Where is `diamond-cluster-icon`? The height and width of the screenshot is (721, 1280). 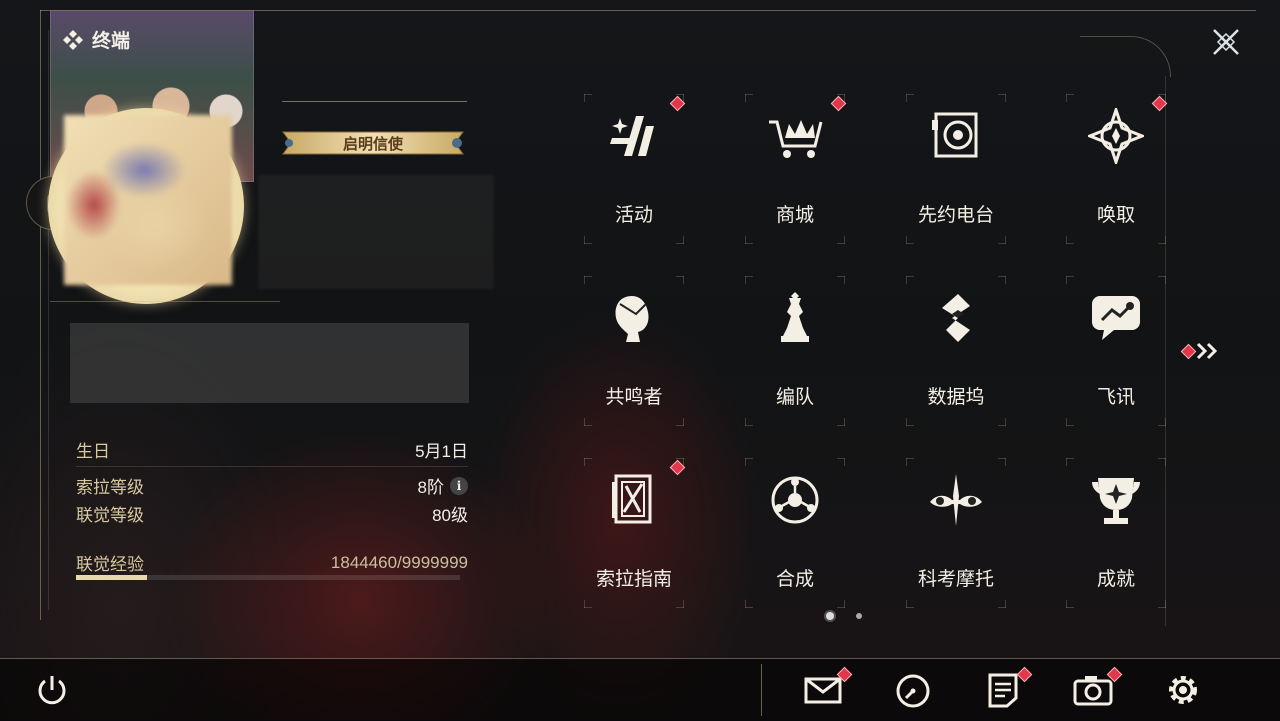
diamond-cluster-icon is located at coordinates (73, 39).